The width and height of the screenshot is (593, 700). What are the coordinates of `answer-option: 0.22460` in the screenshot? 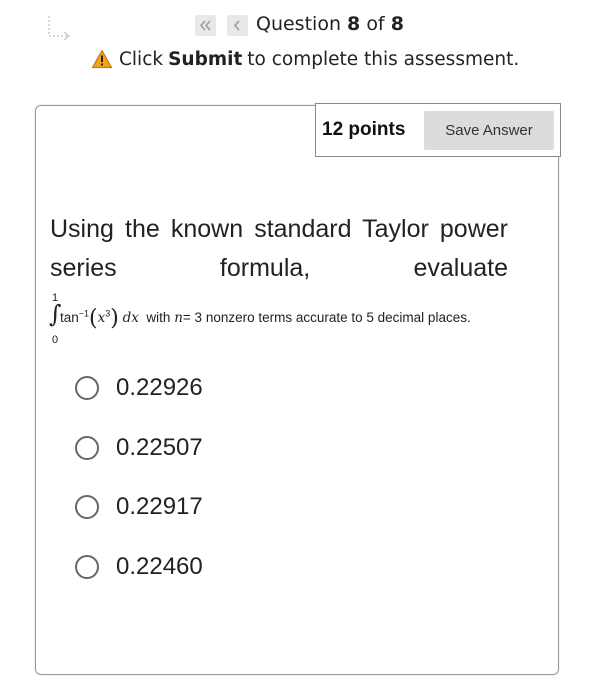 It's located at (139, 567).